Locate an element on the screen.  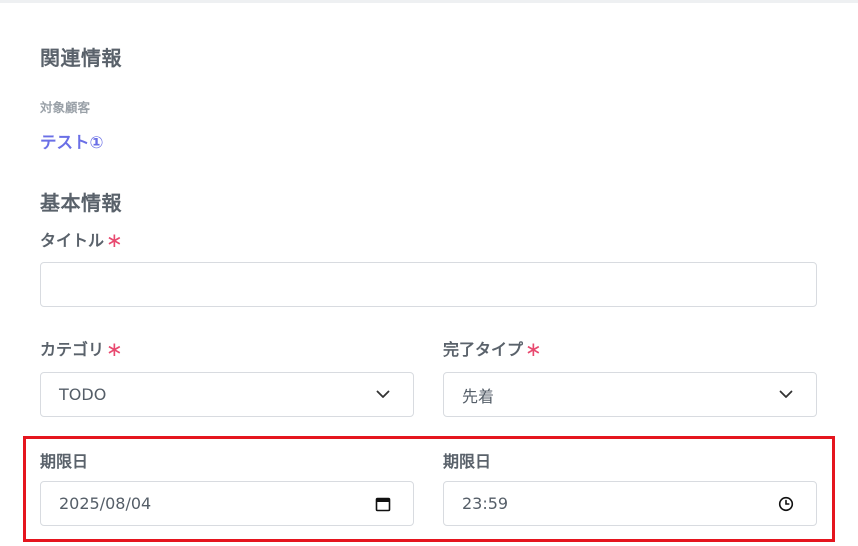
related-info-heading: 関連情報 is located at coordinates (81, 58).